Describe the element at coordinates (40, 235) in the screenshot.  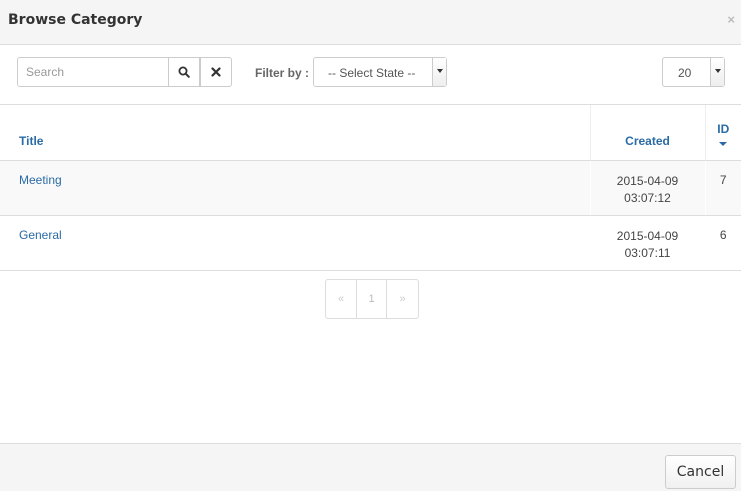
I see `category-link: General` at that location.